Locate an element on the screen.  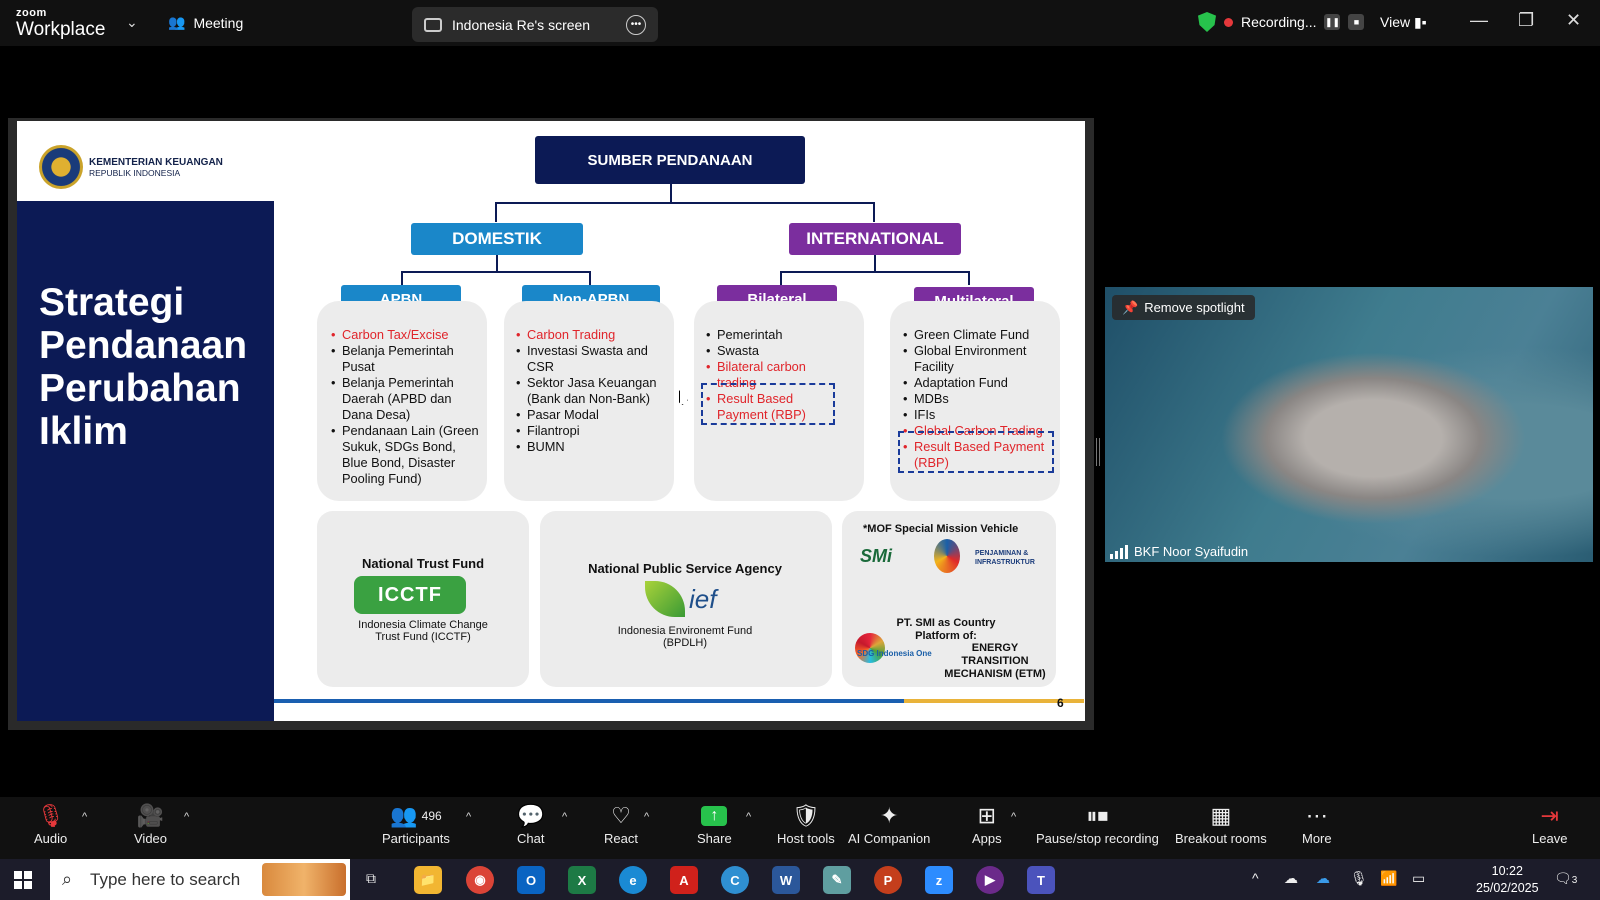
sparkle-icon: ✦ is located at coordinates (889, 815).